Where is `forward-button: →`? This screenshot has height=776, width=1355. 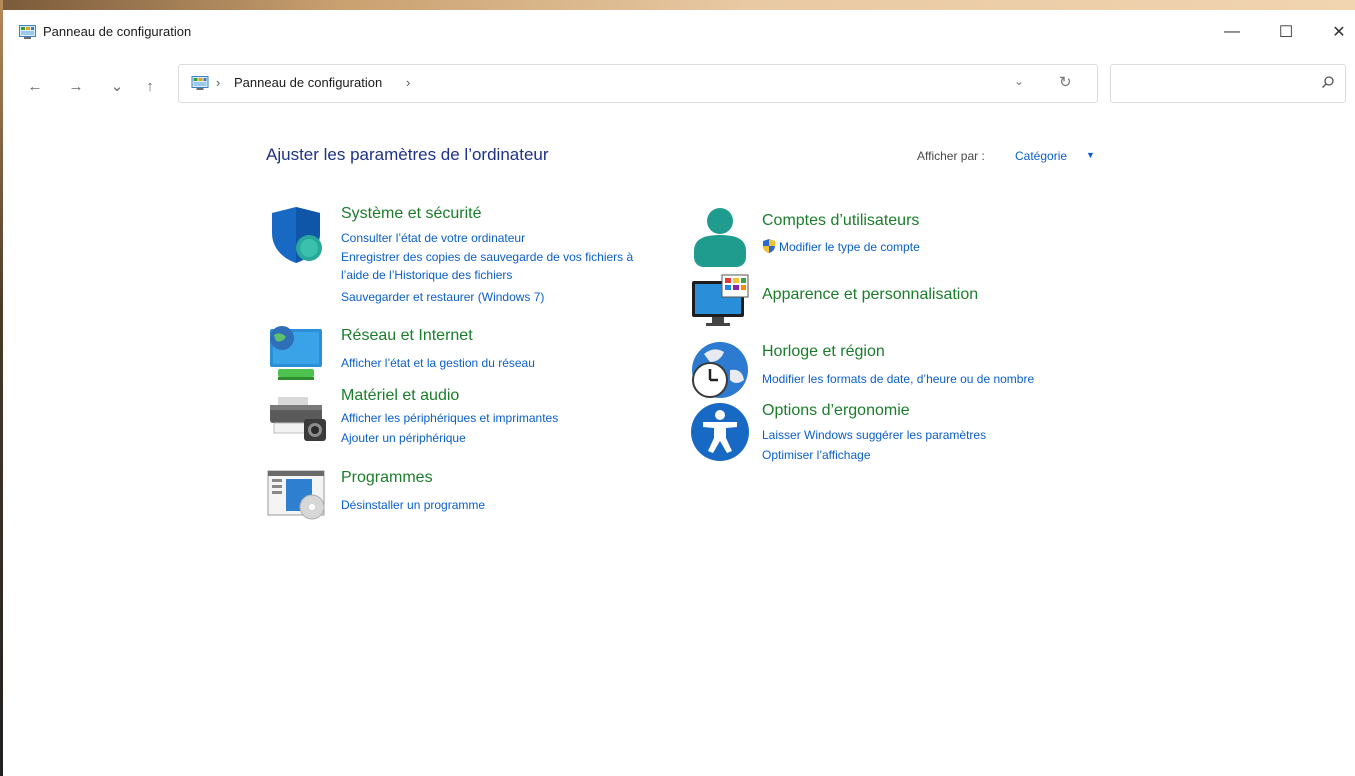 forward-button: → is located at coordinates (76, 86).